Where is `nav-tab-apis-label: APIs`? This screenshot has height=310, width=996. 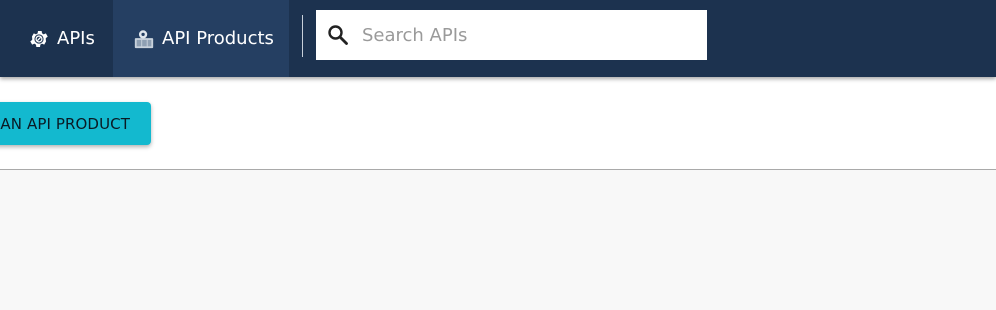 nav-tab-apis-label: APIs is located at coordinates (76, 38).